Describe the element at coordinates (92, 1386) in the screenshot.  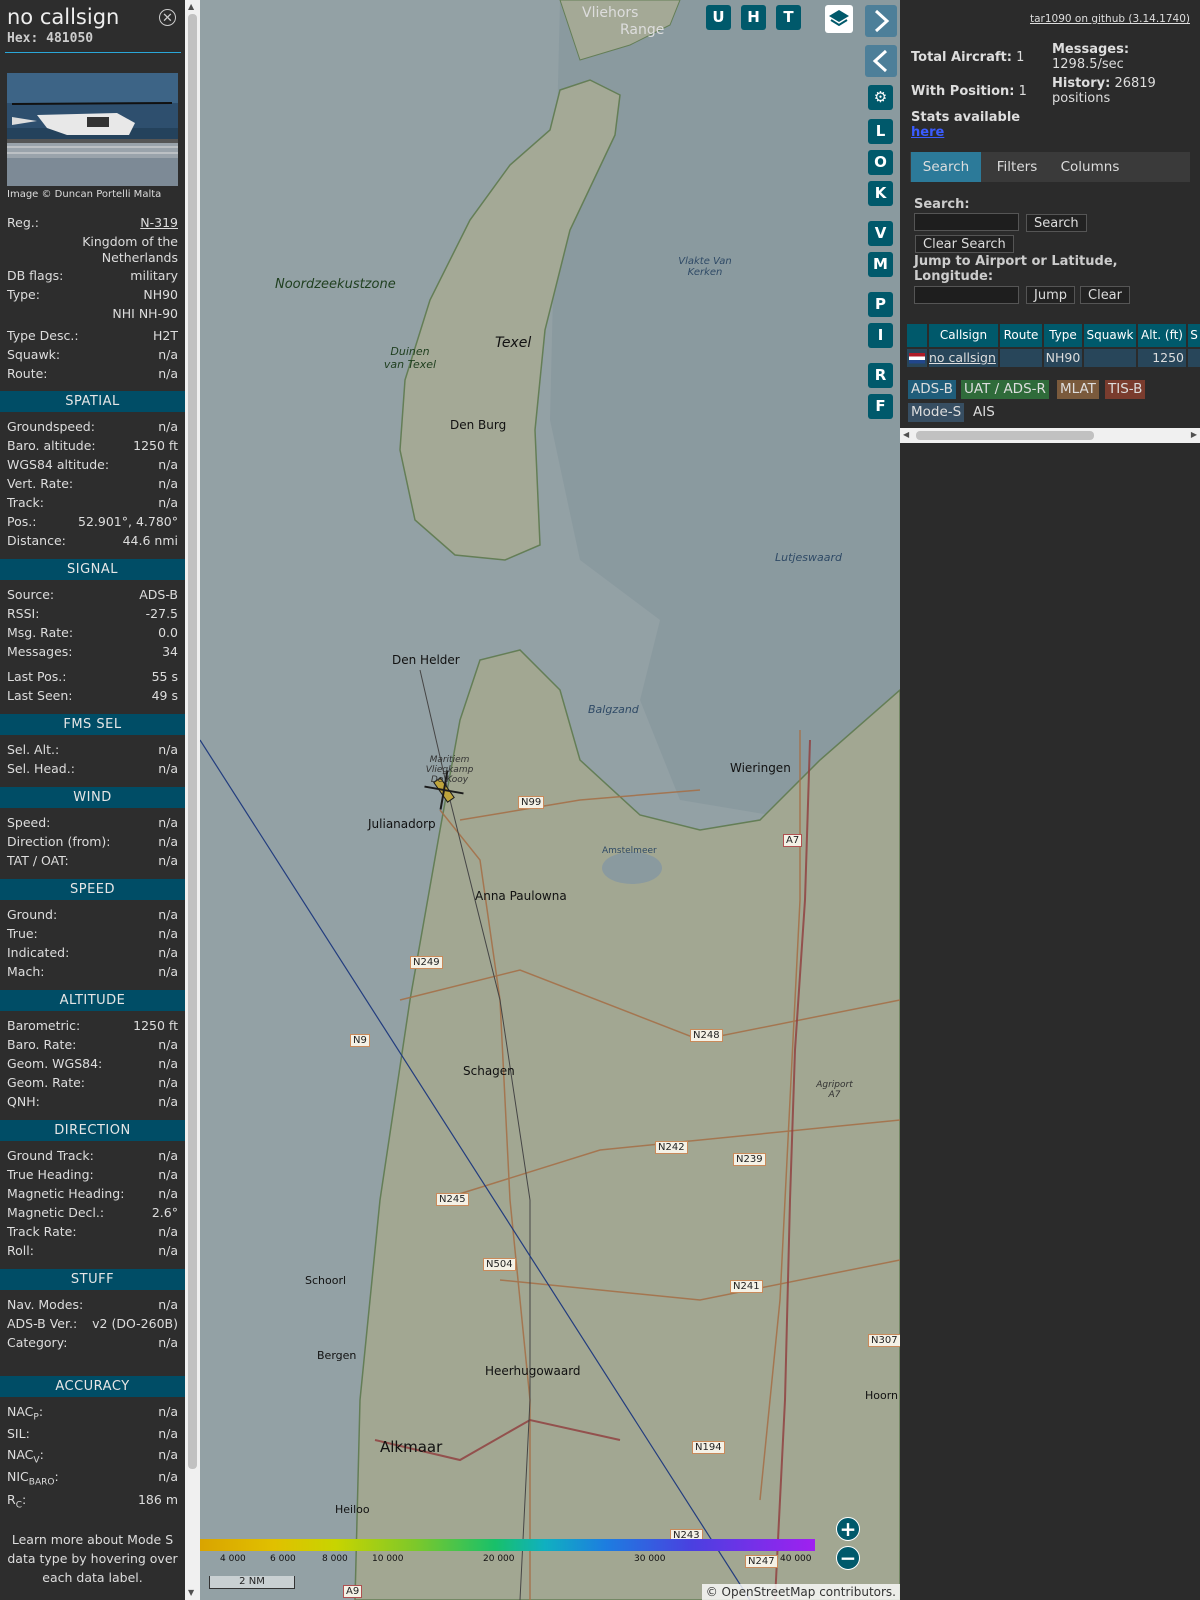
I see `section-accuracy: ACCURACY` at that location.